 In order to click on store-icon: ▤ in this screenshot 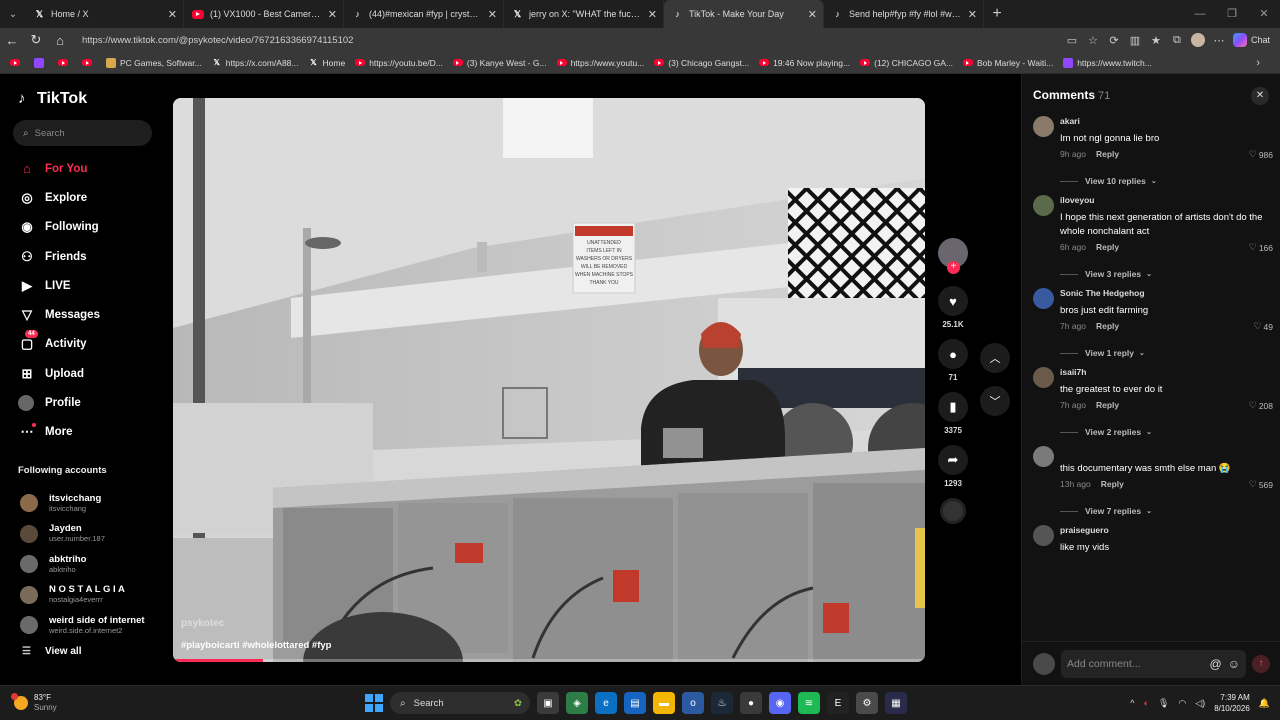, I will do `click(635, 703)`.